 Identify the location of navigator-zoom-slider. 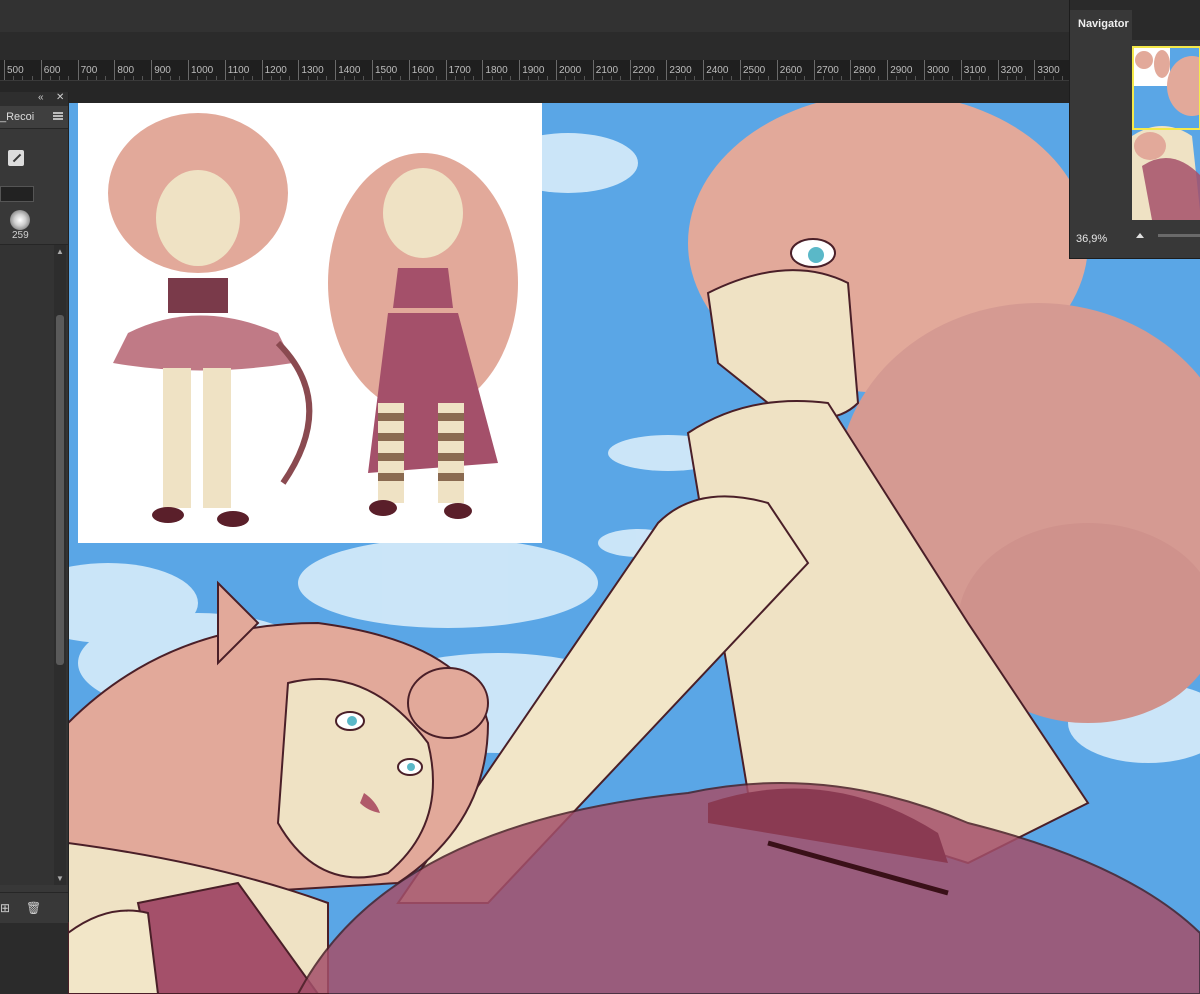
(1179, 235).